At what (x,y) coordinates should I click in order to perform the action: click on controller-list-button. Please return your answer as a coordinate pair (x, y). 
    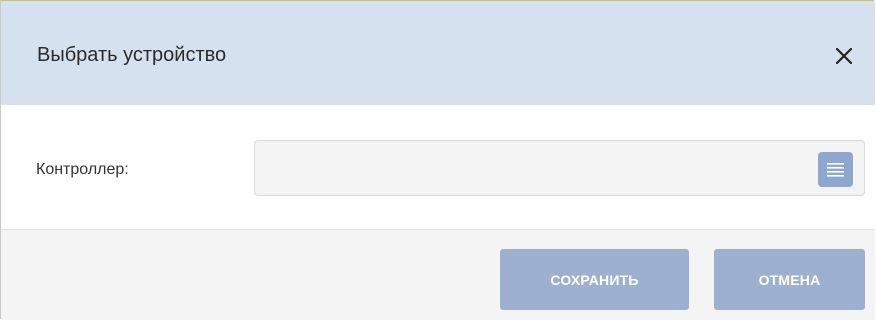
    Looking at the image, I should click on (835, 169).